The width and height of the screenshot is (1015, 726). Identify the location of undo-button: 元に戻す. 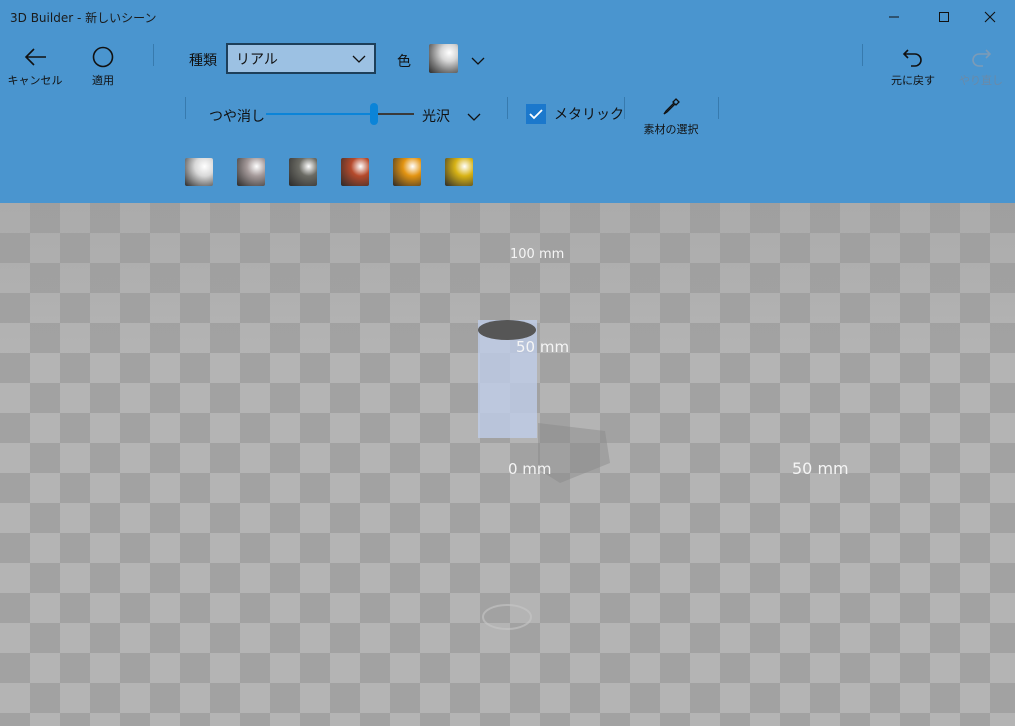
(913, 67).